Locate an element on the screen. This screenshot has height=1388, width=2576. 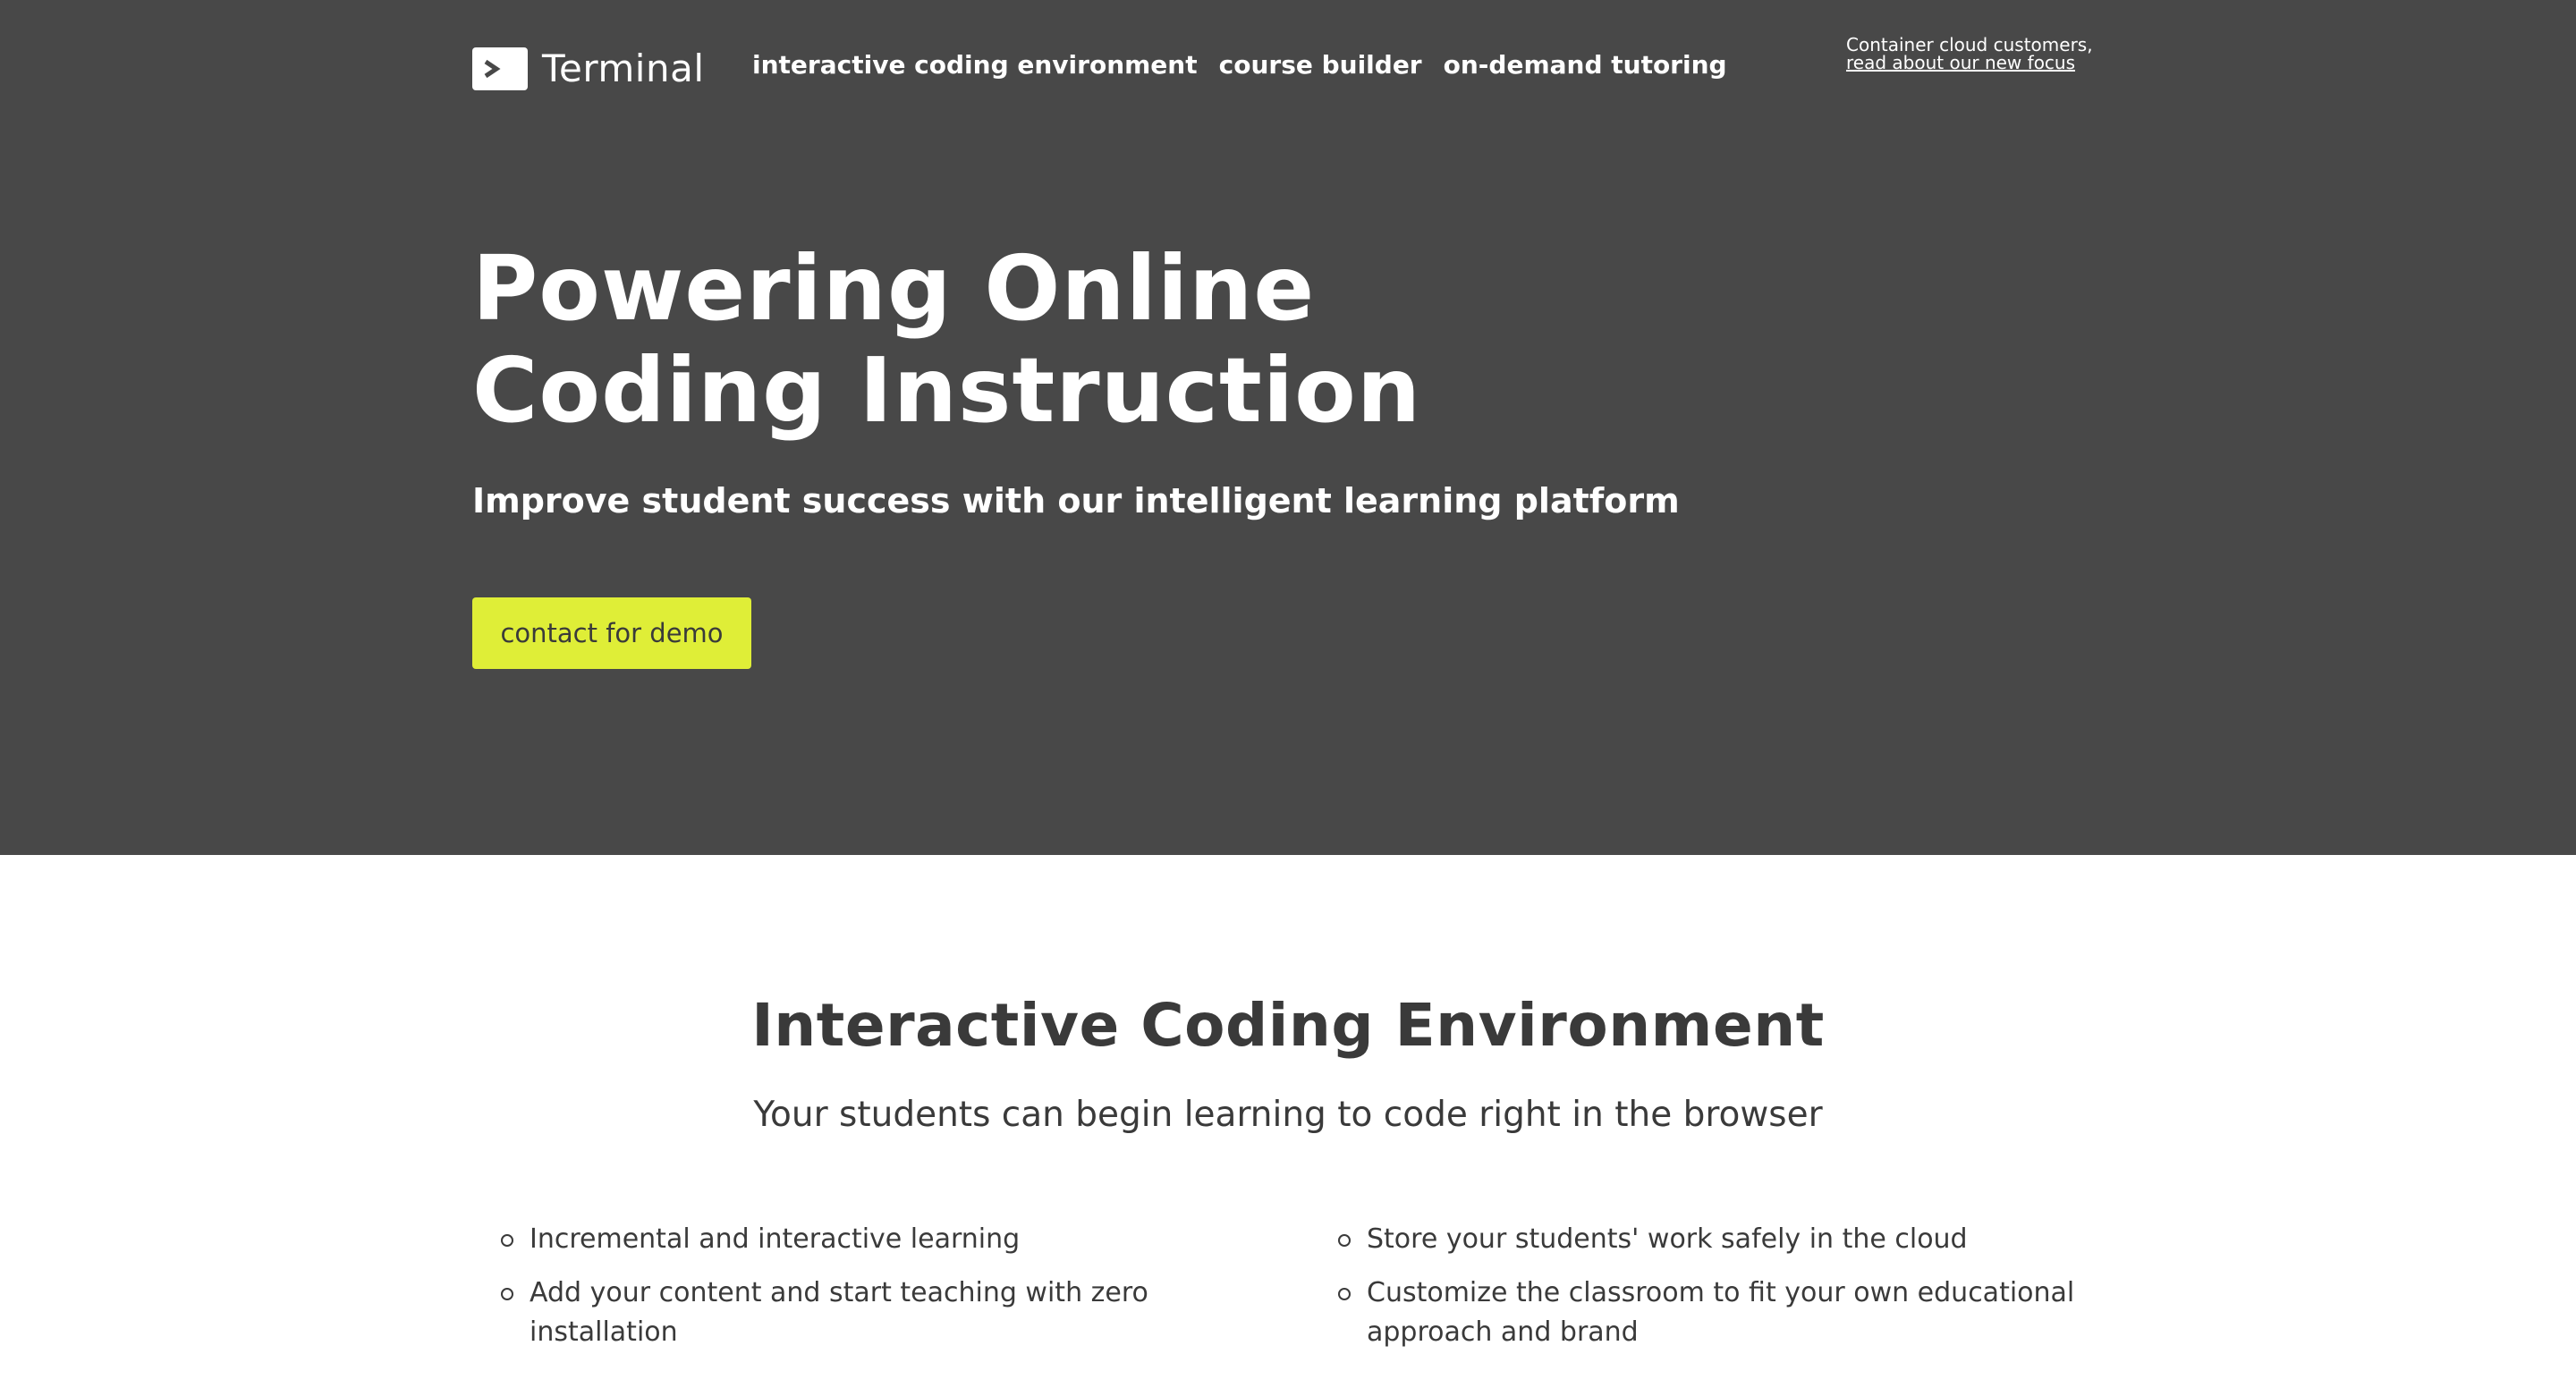
terminal-prompt-icon is located at coordinates (500, 69).